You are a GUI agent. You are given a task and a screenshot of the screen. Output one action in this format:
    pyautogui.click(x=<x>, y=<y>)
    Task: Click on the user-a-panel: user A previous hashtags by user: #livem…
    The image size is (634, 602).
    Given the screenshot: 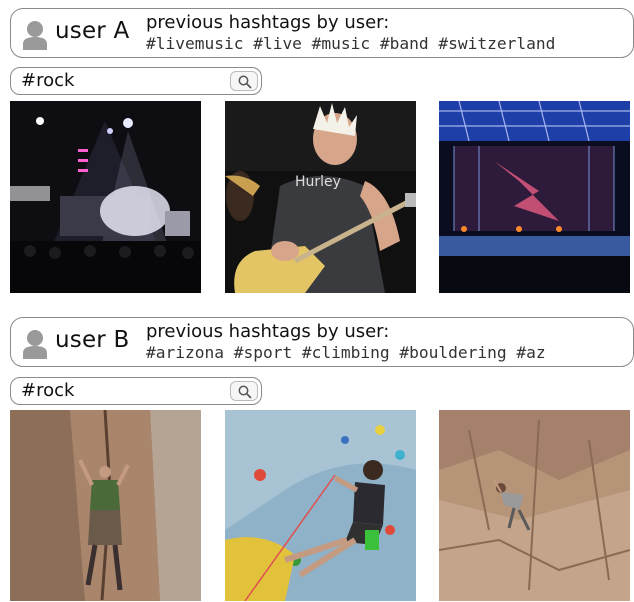 What is the action you would take?
    pyautogui.click(x=322, y=33)
    